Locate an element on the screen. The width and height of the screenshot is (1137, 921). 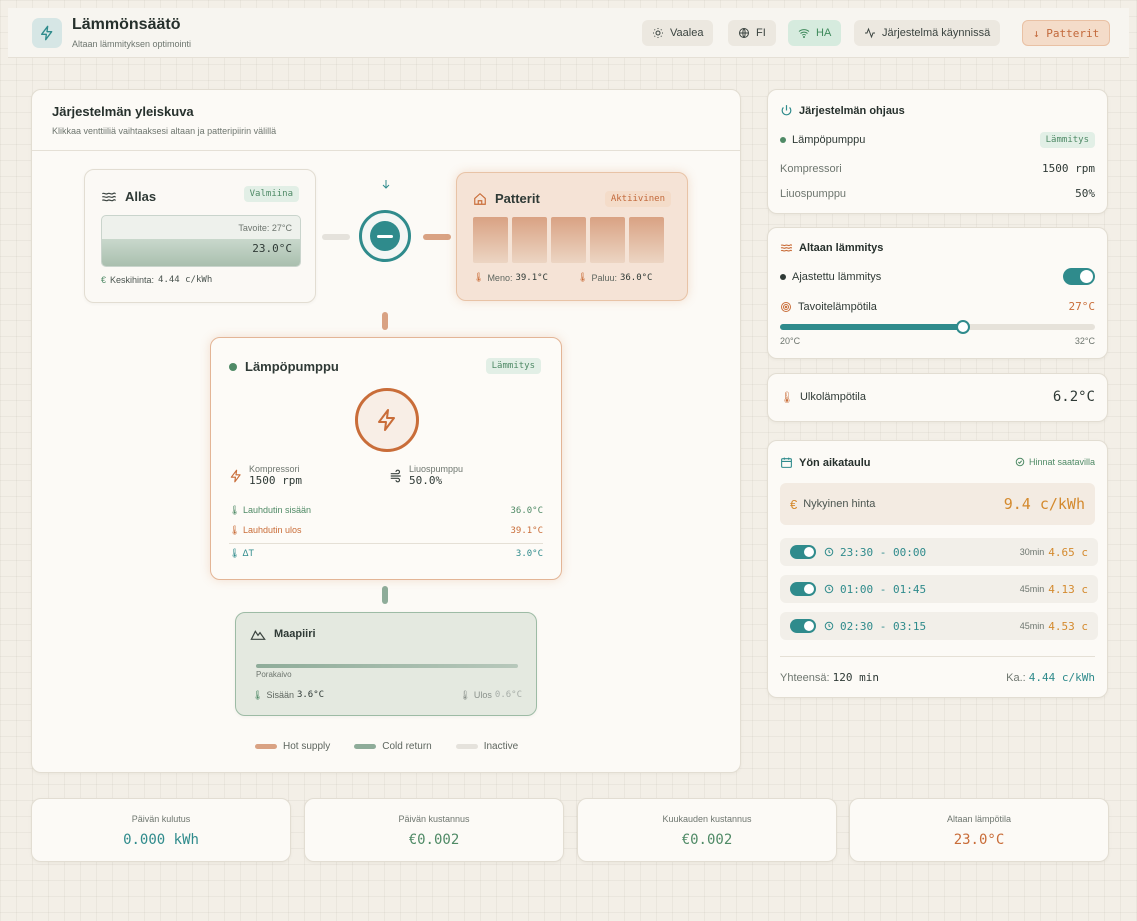
theme-button: Vaalea is located at coordinates (678, 33).